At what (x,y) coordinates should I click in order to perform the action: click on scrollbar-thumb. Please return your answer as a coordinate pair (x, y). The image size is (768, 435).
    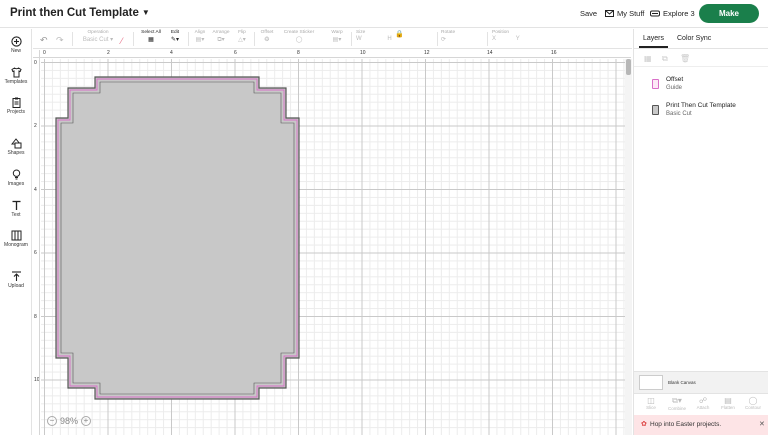
    Looking at the image, I should click on (628, 67).